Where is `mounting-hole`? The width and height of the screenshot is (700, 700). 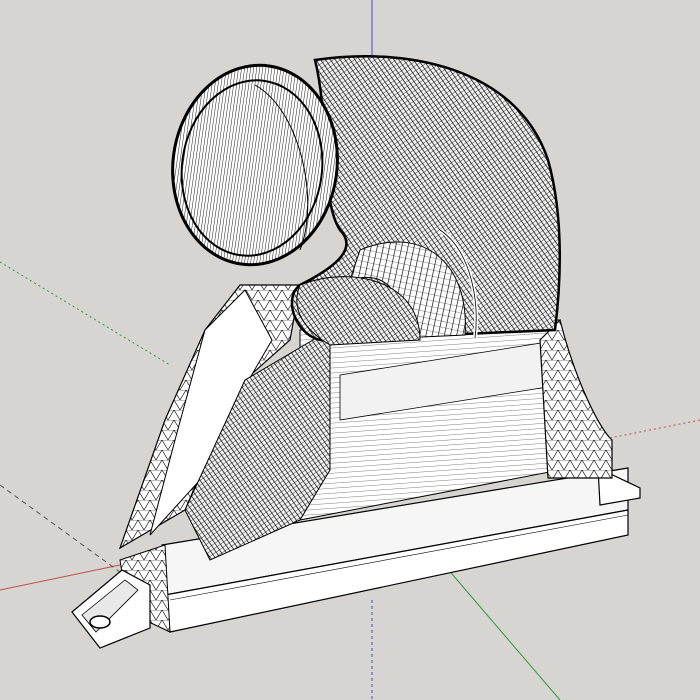
mounting-hole is located at coordinates (100, 622).